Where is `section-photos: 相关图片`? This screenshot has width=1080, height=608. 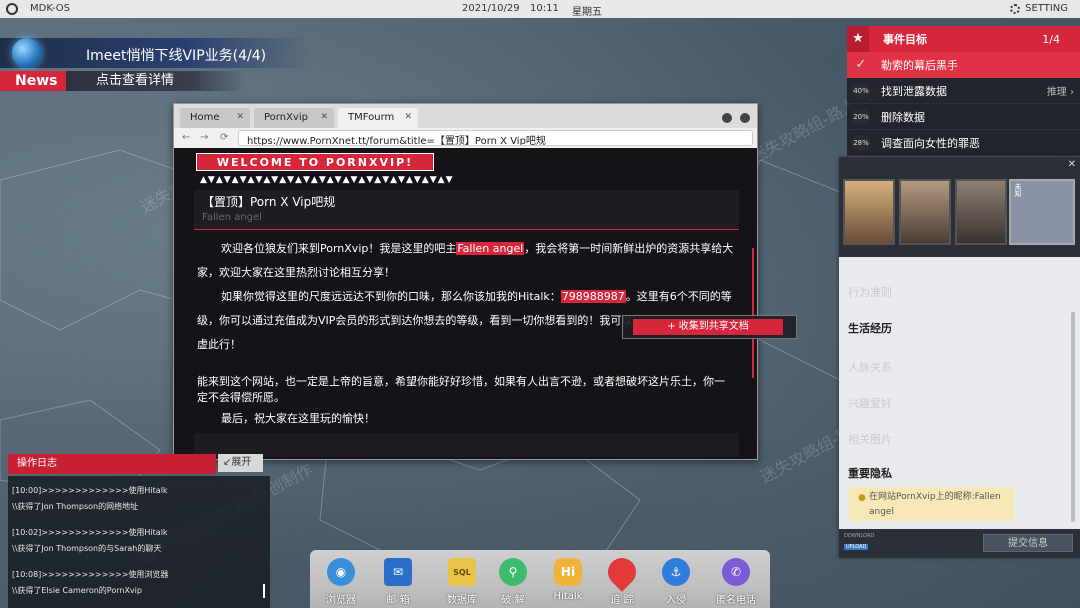 section-photos: 相关图片 is located at coordinates (870, 439).